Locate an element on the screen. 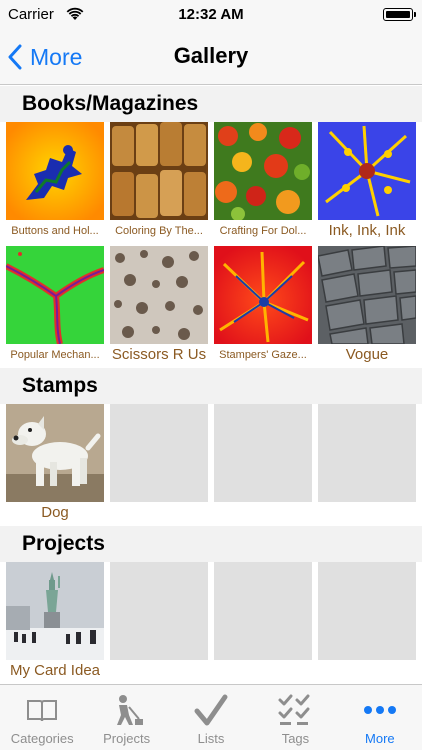 This screenshot has height=750, width=422. tab-lists: Lists is located at coordinates (211, 717).